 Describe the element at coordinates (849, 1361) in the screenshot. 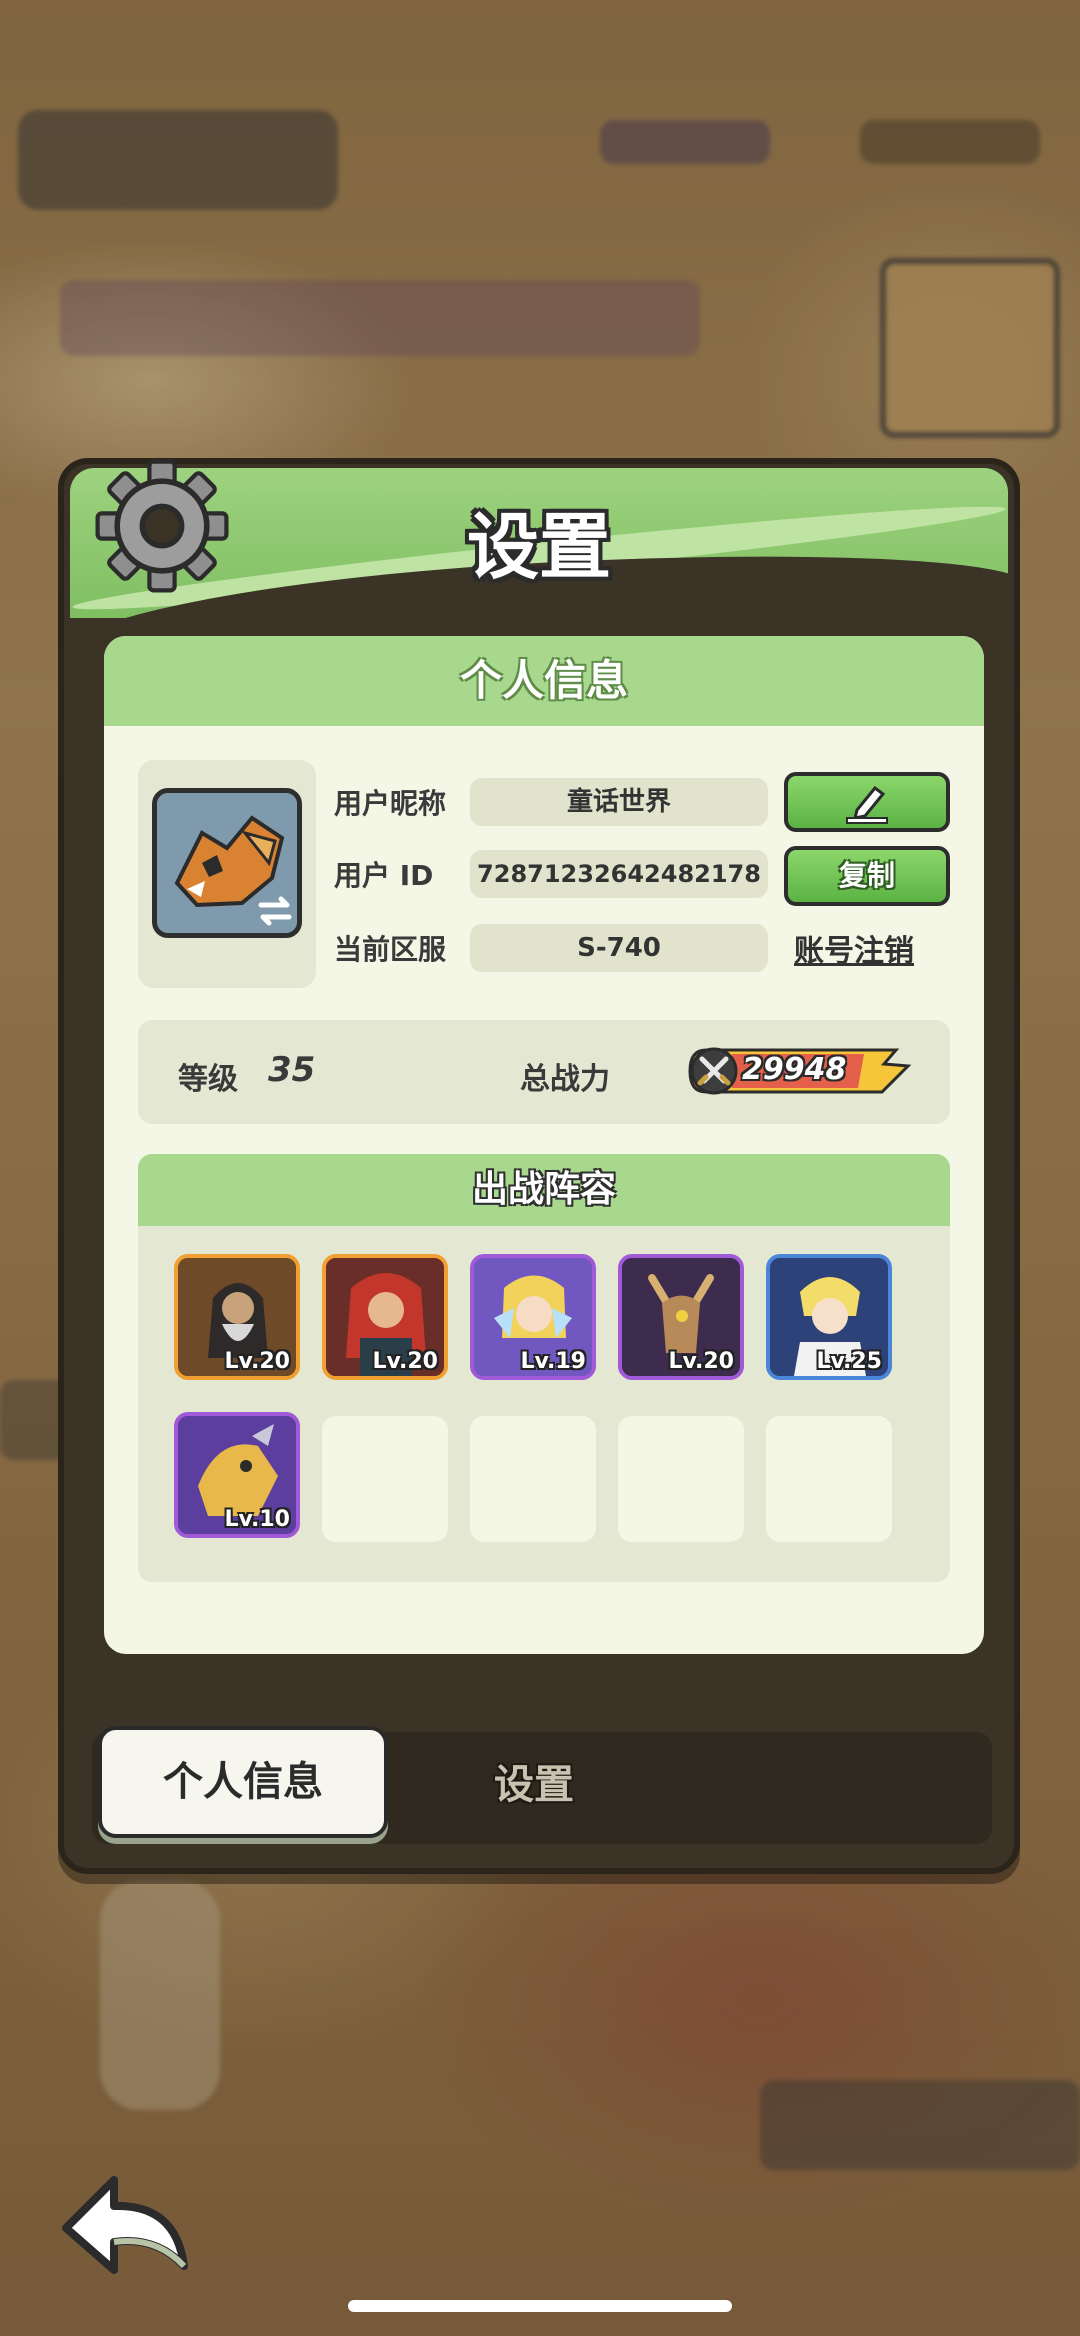

I see `hero-level: Lv.25` at that location.